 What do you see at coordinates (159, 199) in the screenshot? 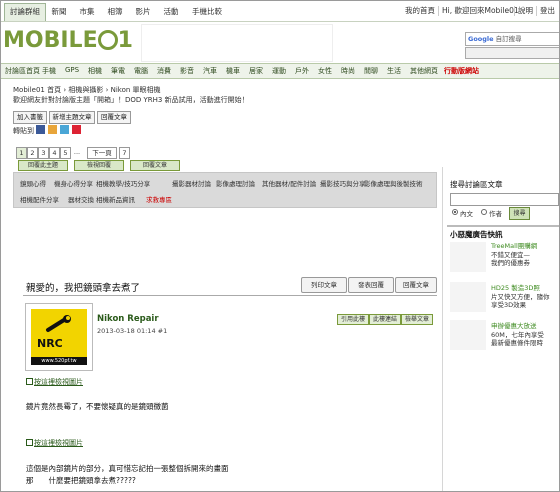
I see `category-link-help: 求救專區` at bounding box center [159, 199].